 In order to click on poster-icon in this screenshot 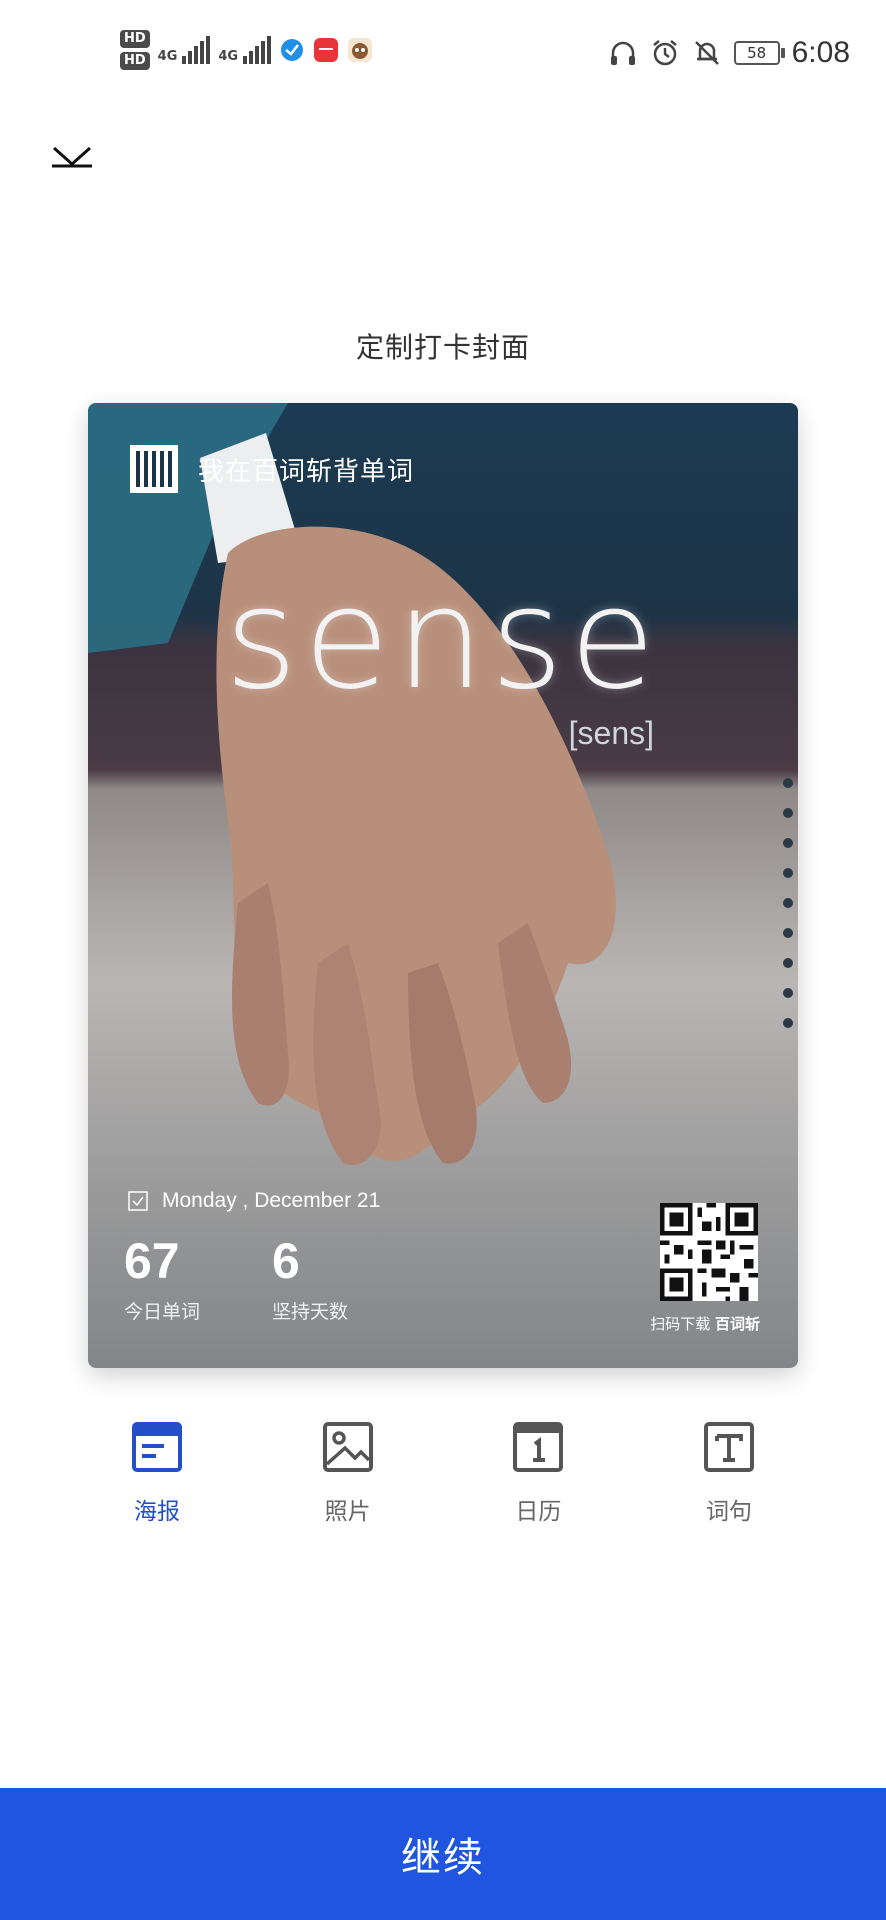, I will do `click(157, 1447)`.